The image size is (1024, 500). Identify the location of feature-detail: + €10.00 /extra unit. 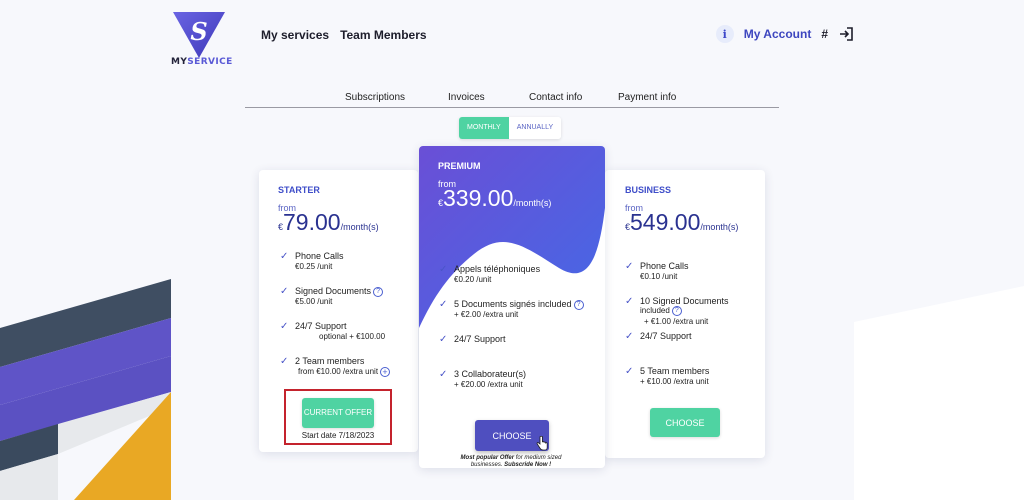
(674, 381).